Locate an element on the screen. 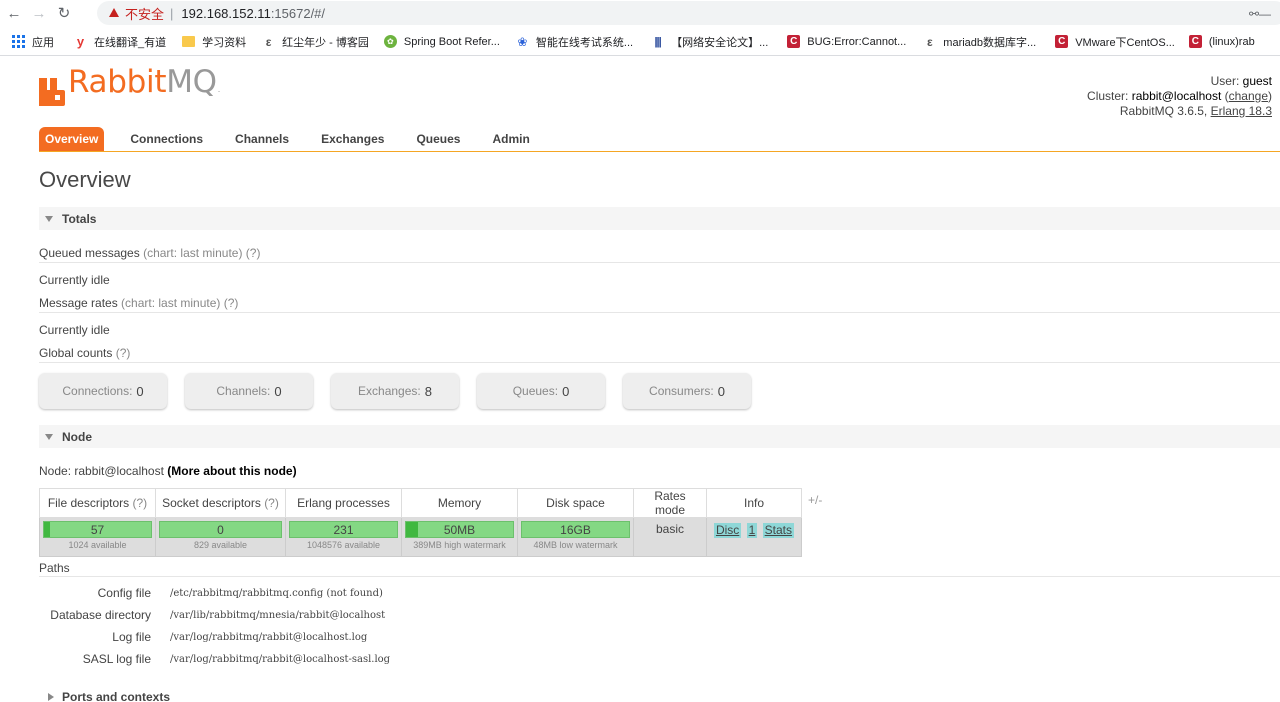  node-section-toggle: Node is located at coordinates (659, 436).